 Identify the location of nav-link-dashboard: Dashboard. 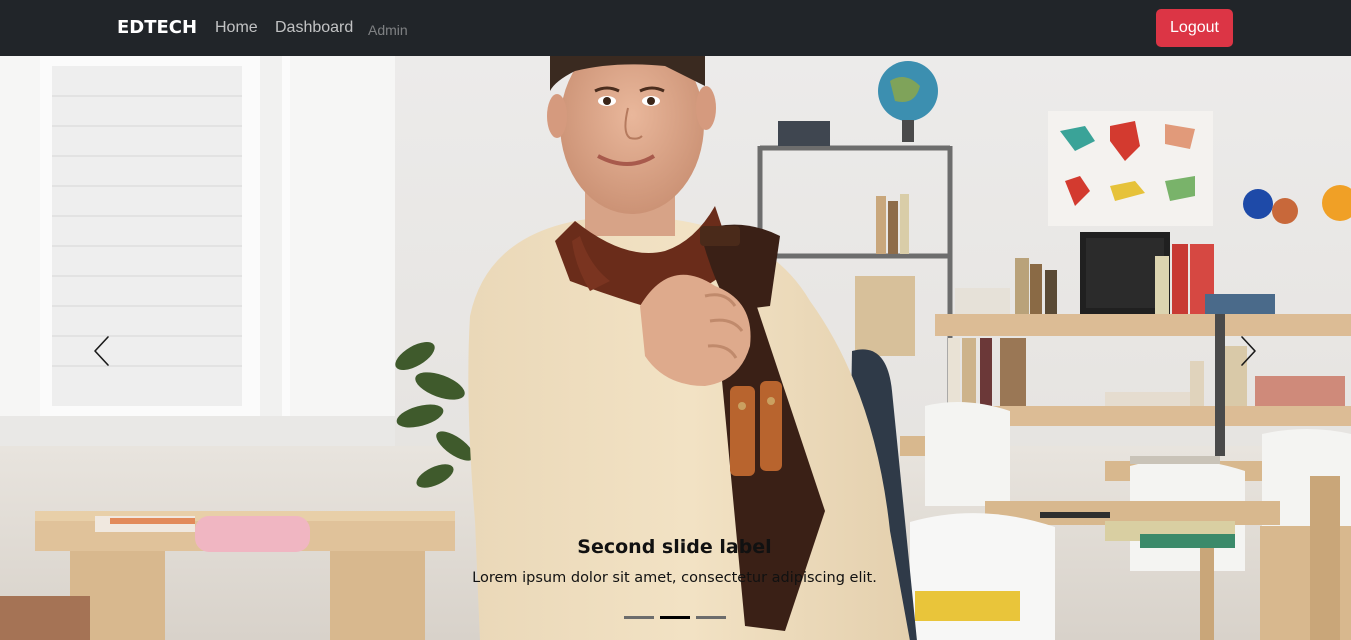
(314, 28).